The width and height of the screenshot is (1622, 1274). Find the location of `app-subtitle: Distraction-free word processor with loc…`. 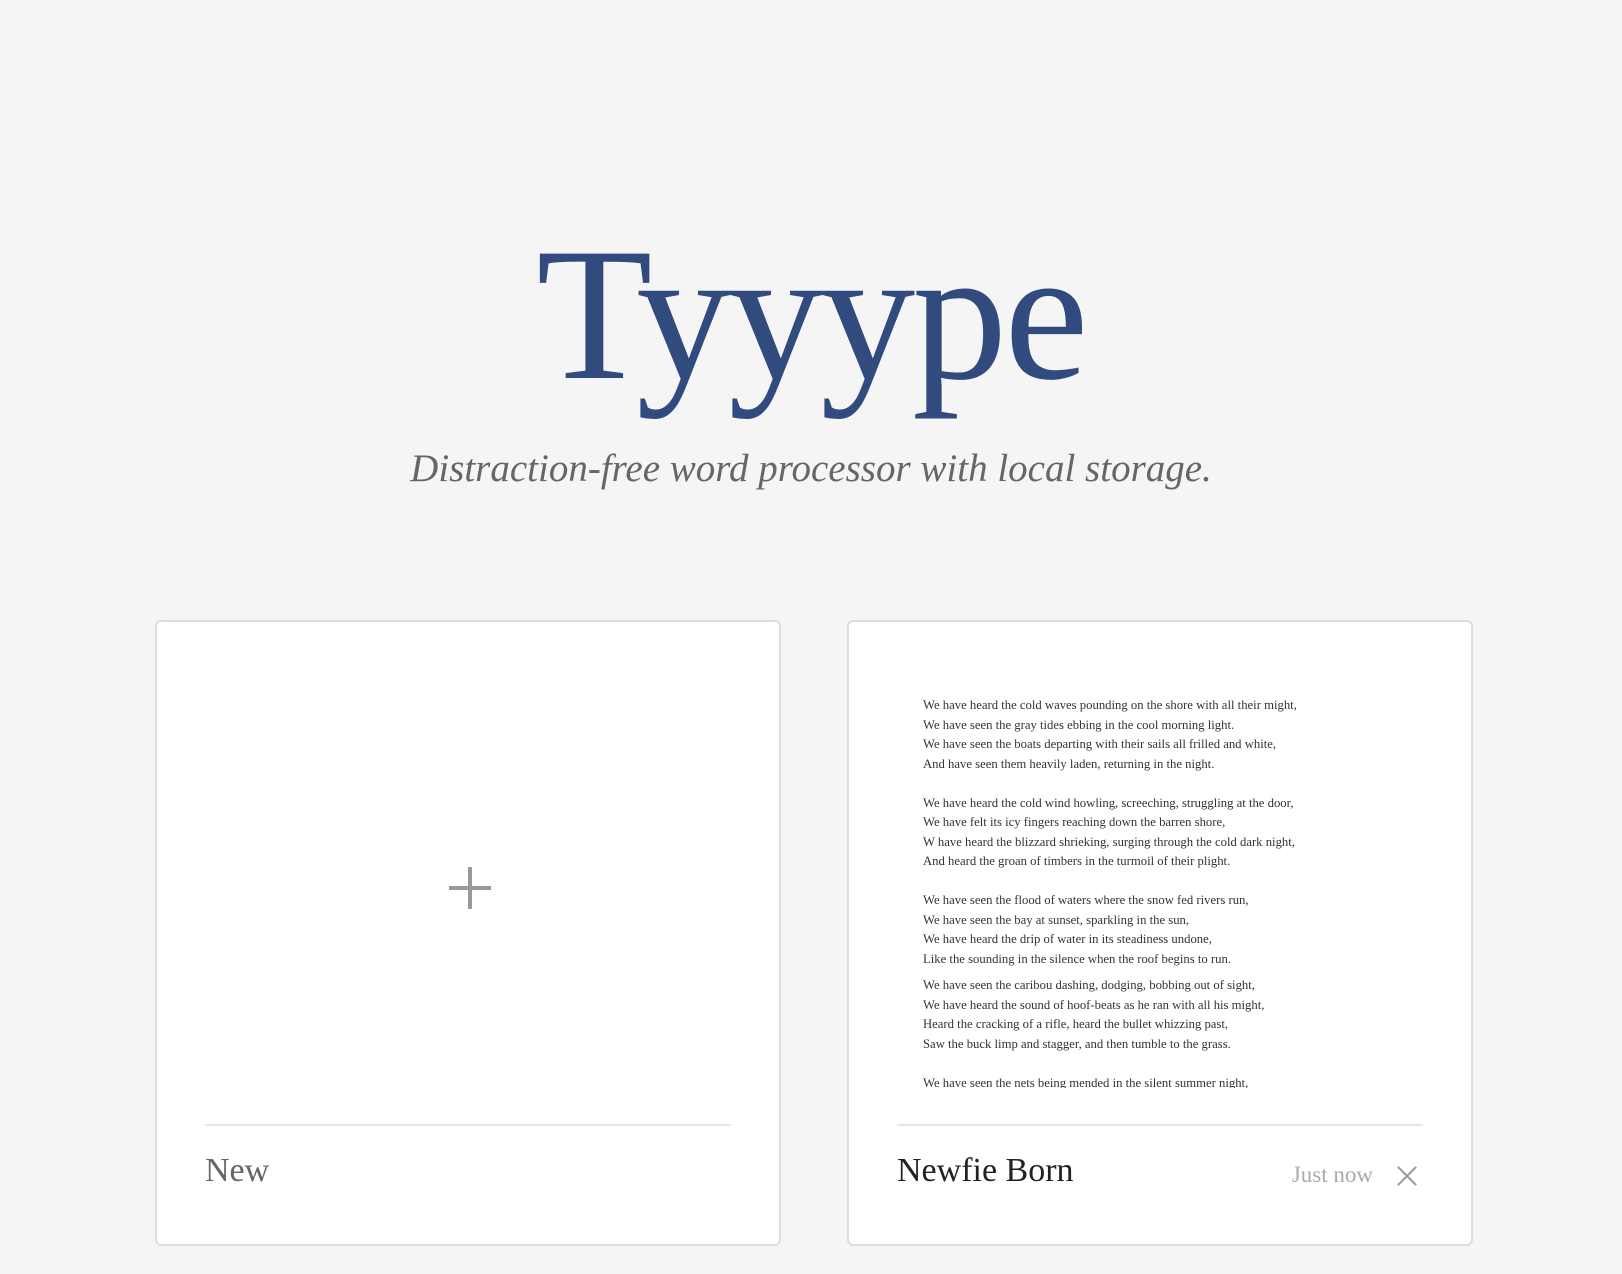

app-subtitle: Distraction-free word processor with loc… is located at coordinates (811, 468).